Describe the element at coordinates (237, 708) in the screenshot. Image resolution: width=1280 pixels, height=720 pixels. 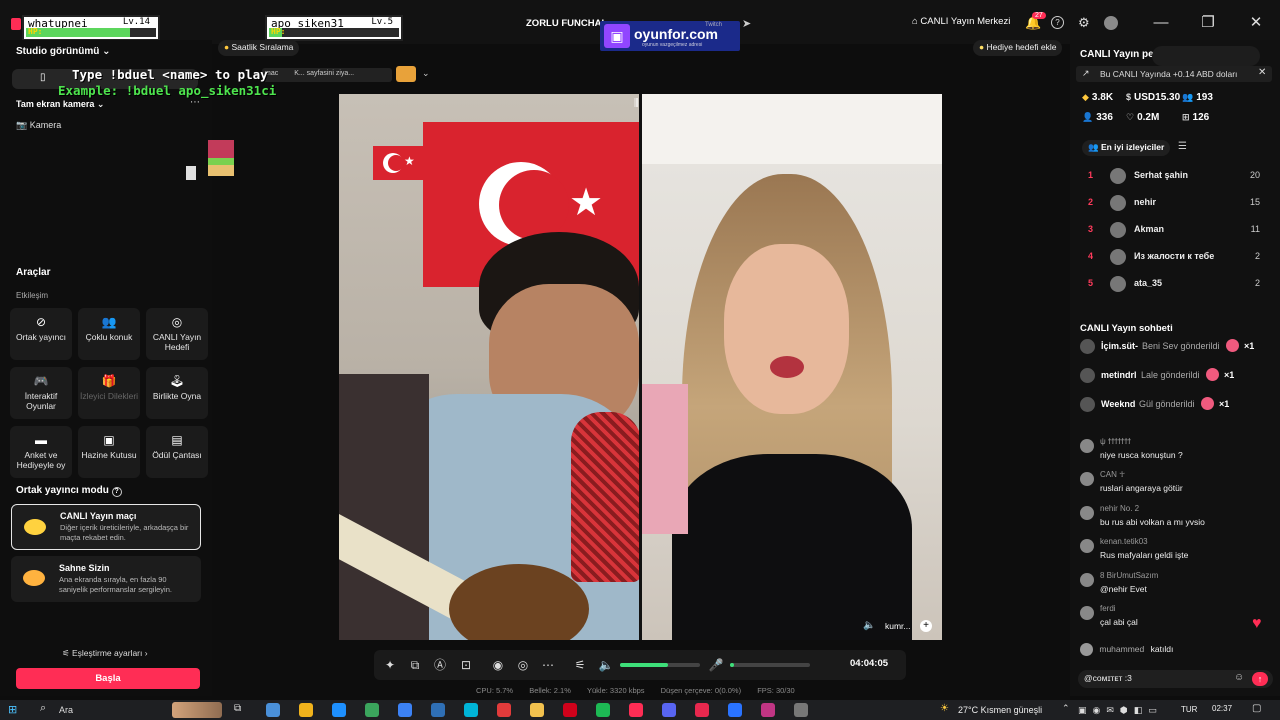
I see `task-view-icon: ⧉` at that location.